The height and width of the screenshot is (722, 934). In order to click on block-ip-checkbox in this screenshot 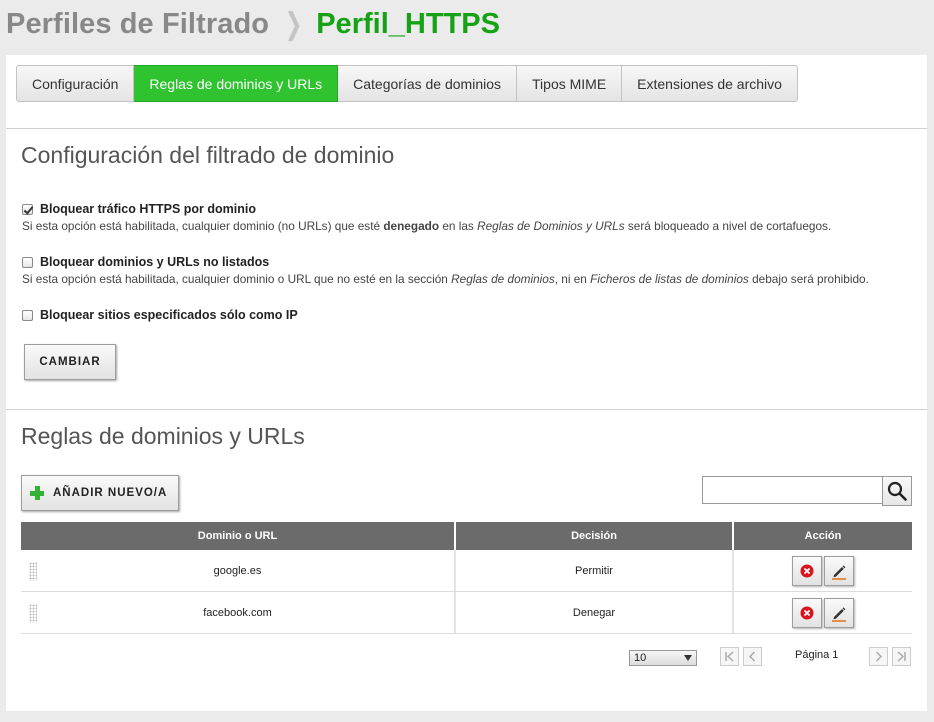, I will do `click(27, 315)`.